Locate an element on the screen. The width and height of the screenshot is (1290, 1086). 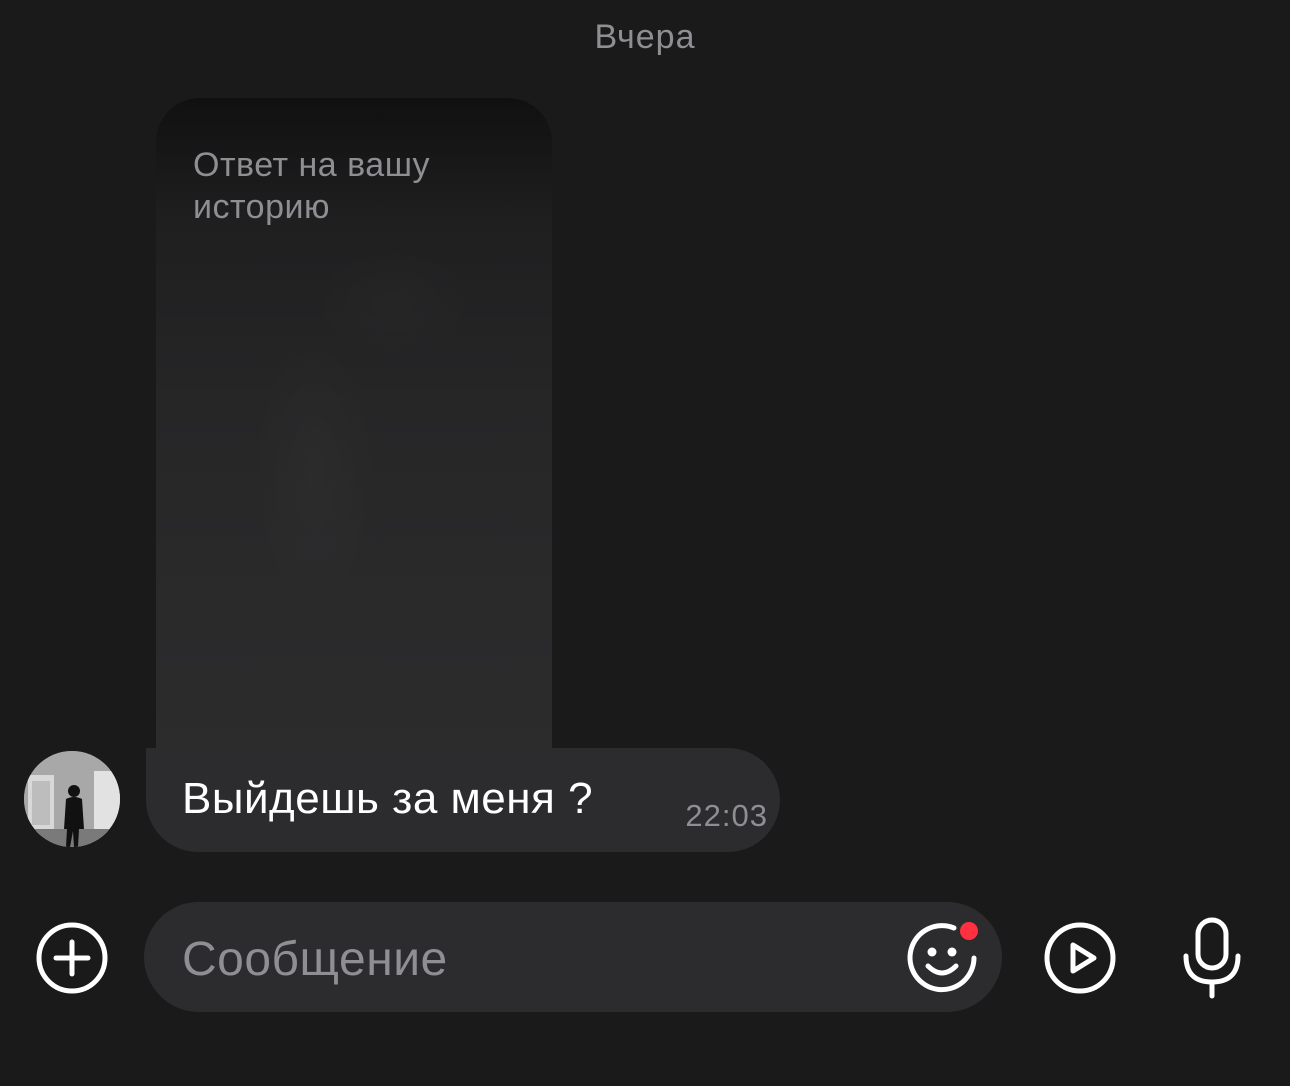
avatar-image is located at coordinates (72, 799).